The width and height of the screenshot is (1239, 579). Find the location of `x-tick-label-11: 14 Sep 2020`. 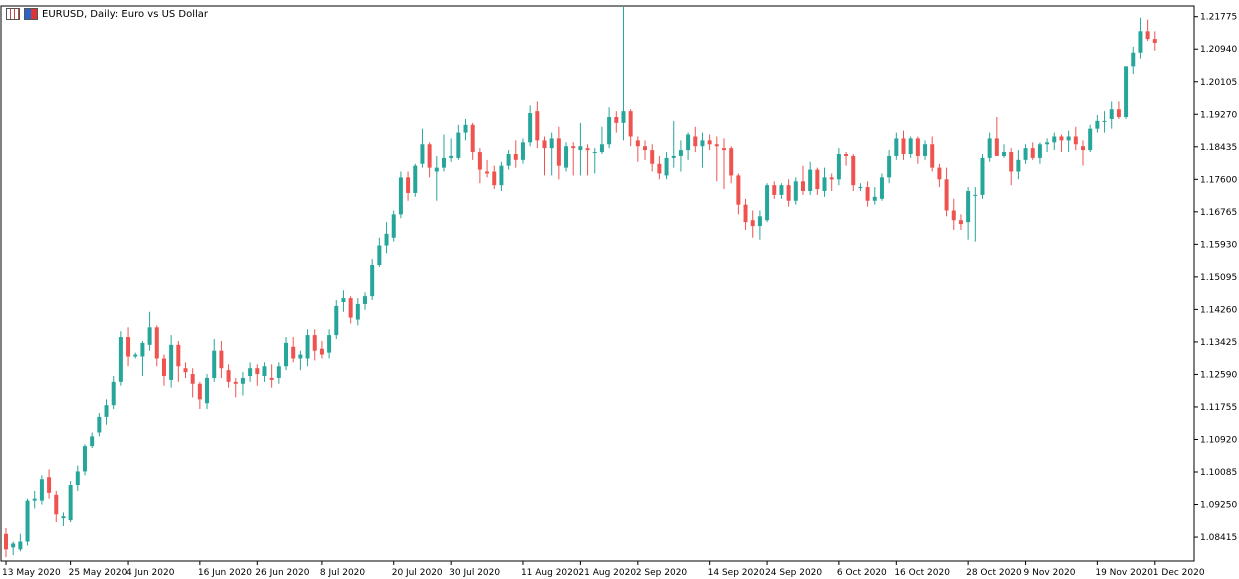

x-tick-label-11: 14 Sep 2020 is located at coordinates (736, 573).